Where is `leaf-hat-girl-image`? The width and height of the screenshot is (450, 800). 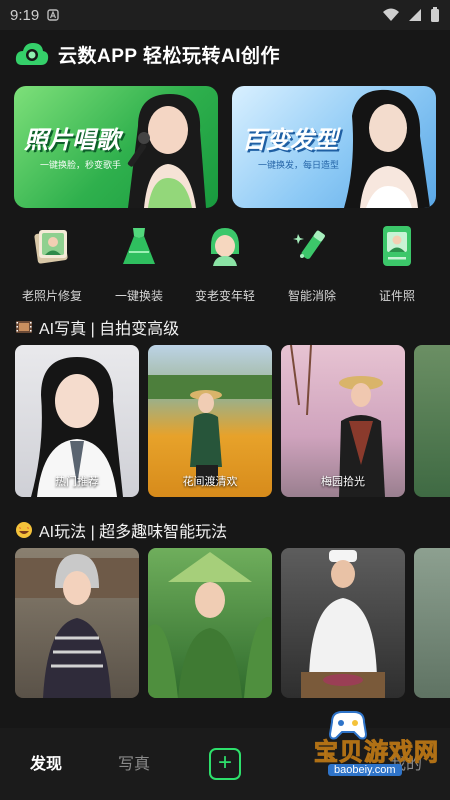 leaf-hat-girl-image is located at coordinates (210, 625).